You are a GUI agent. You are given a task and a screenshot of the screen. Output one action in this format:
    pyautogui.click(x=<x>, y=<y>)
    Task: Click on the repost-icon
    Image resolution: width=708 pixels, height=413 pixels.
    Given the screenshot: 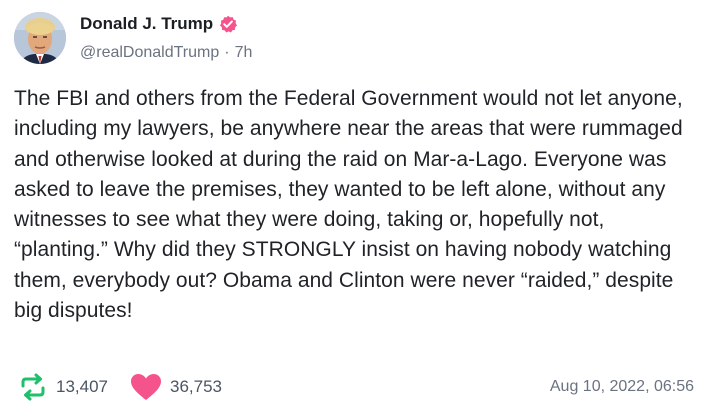 What is the action you would take?
    pyautogui.click(x=33, y=387)
    